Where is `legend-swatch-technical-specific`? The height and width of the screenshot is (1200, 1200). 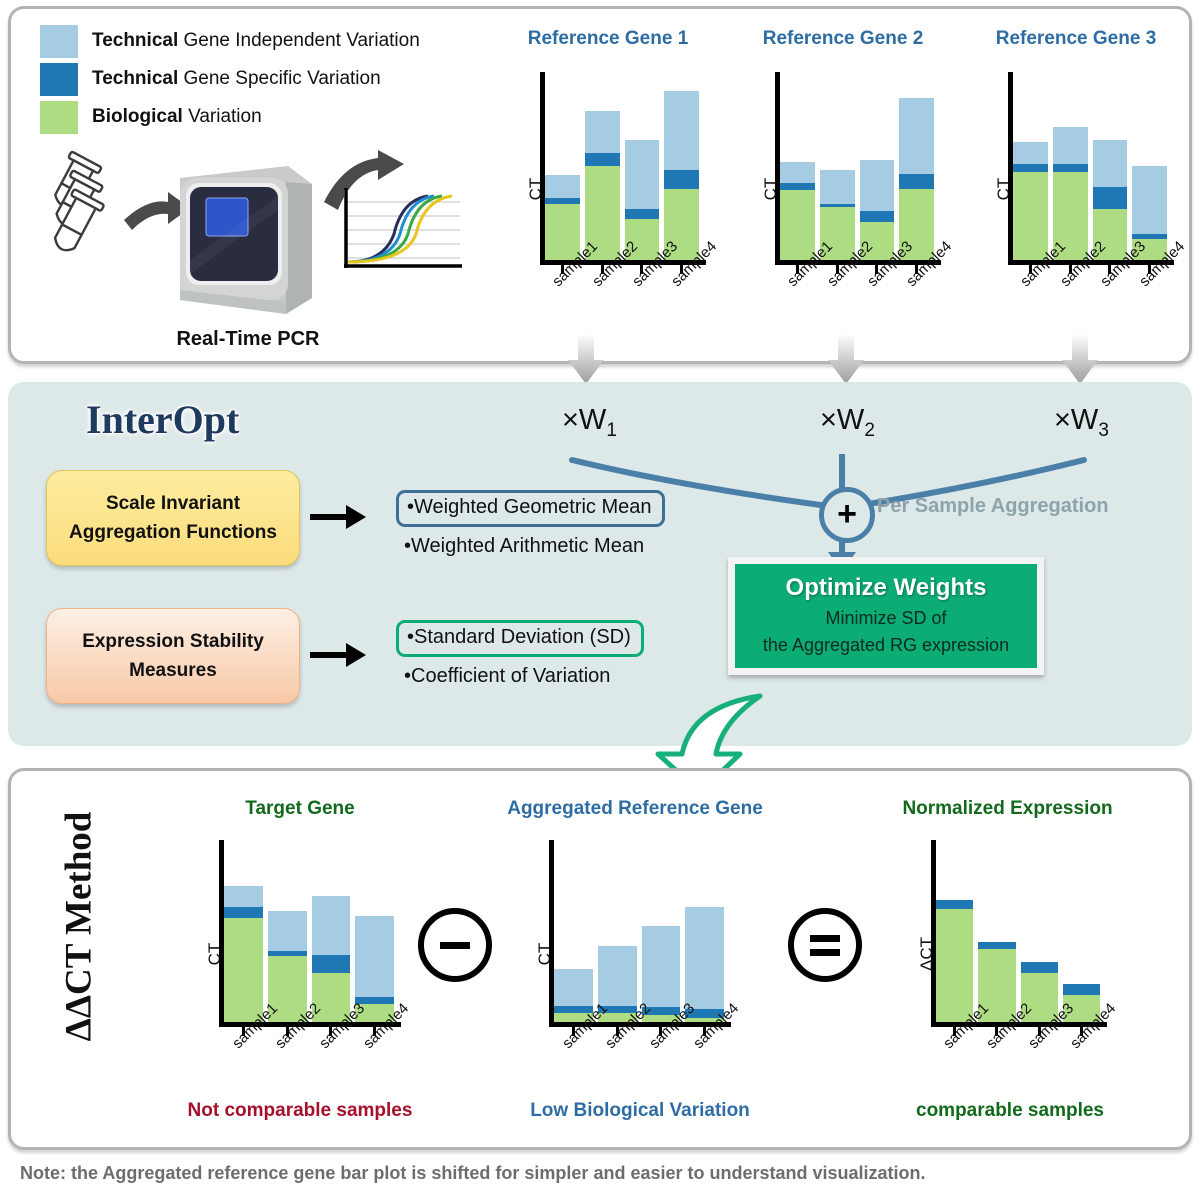 legend-swatch-technical-specific is located at coordinates (59, 79).